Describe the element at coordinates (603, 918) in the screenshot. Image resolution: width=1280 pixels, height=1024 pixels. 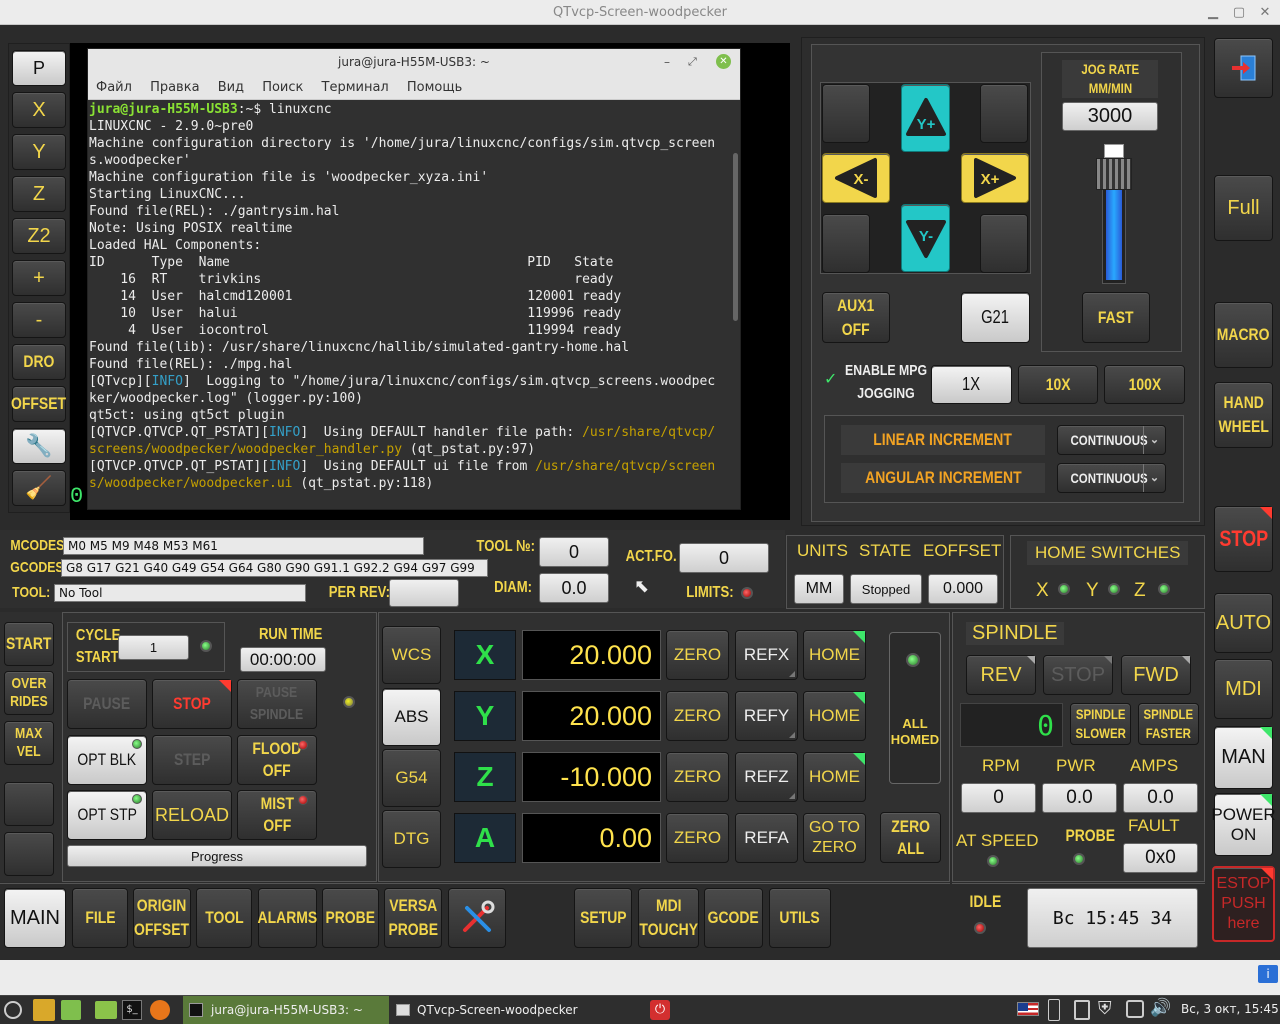
I see `tab-setup: SETUP` at that location.